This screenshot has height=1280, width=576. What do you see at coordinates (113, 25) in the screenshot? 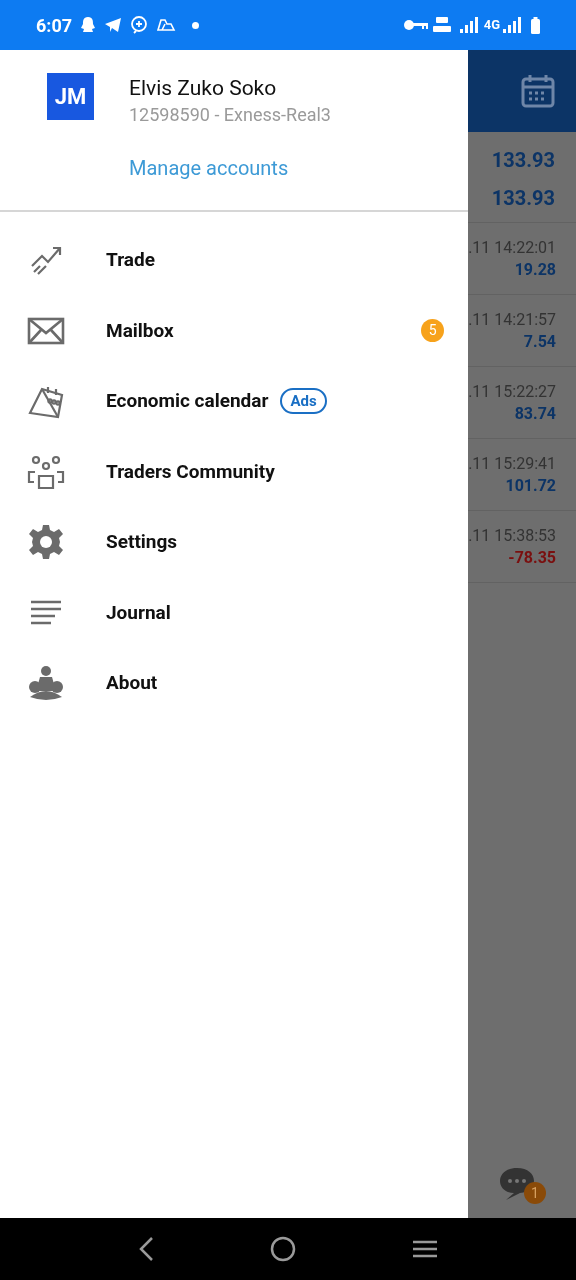
I see `paper-plane-icon` at bounding box center [113, 25].